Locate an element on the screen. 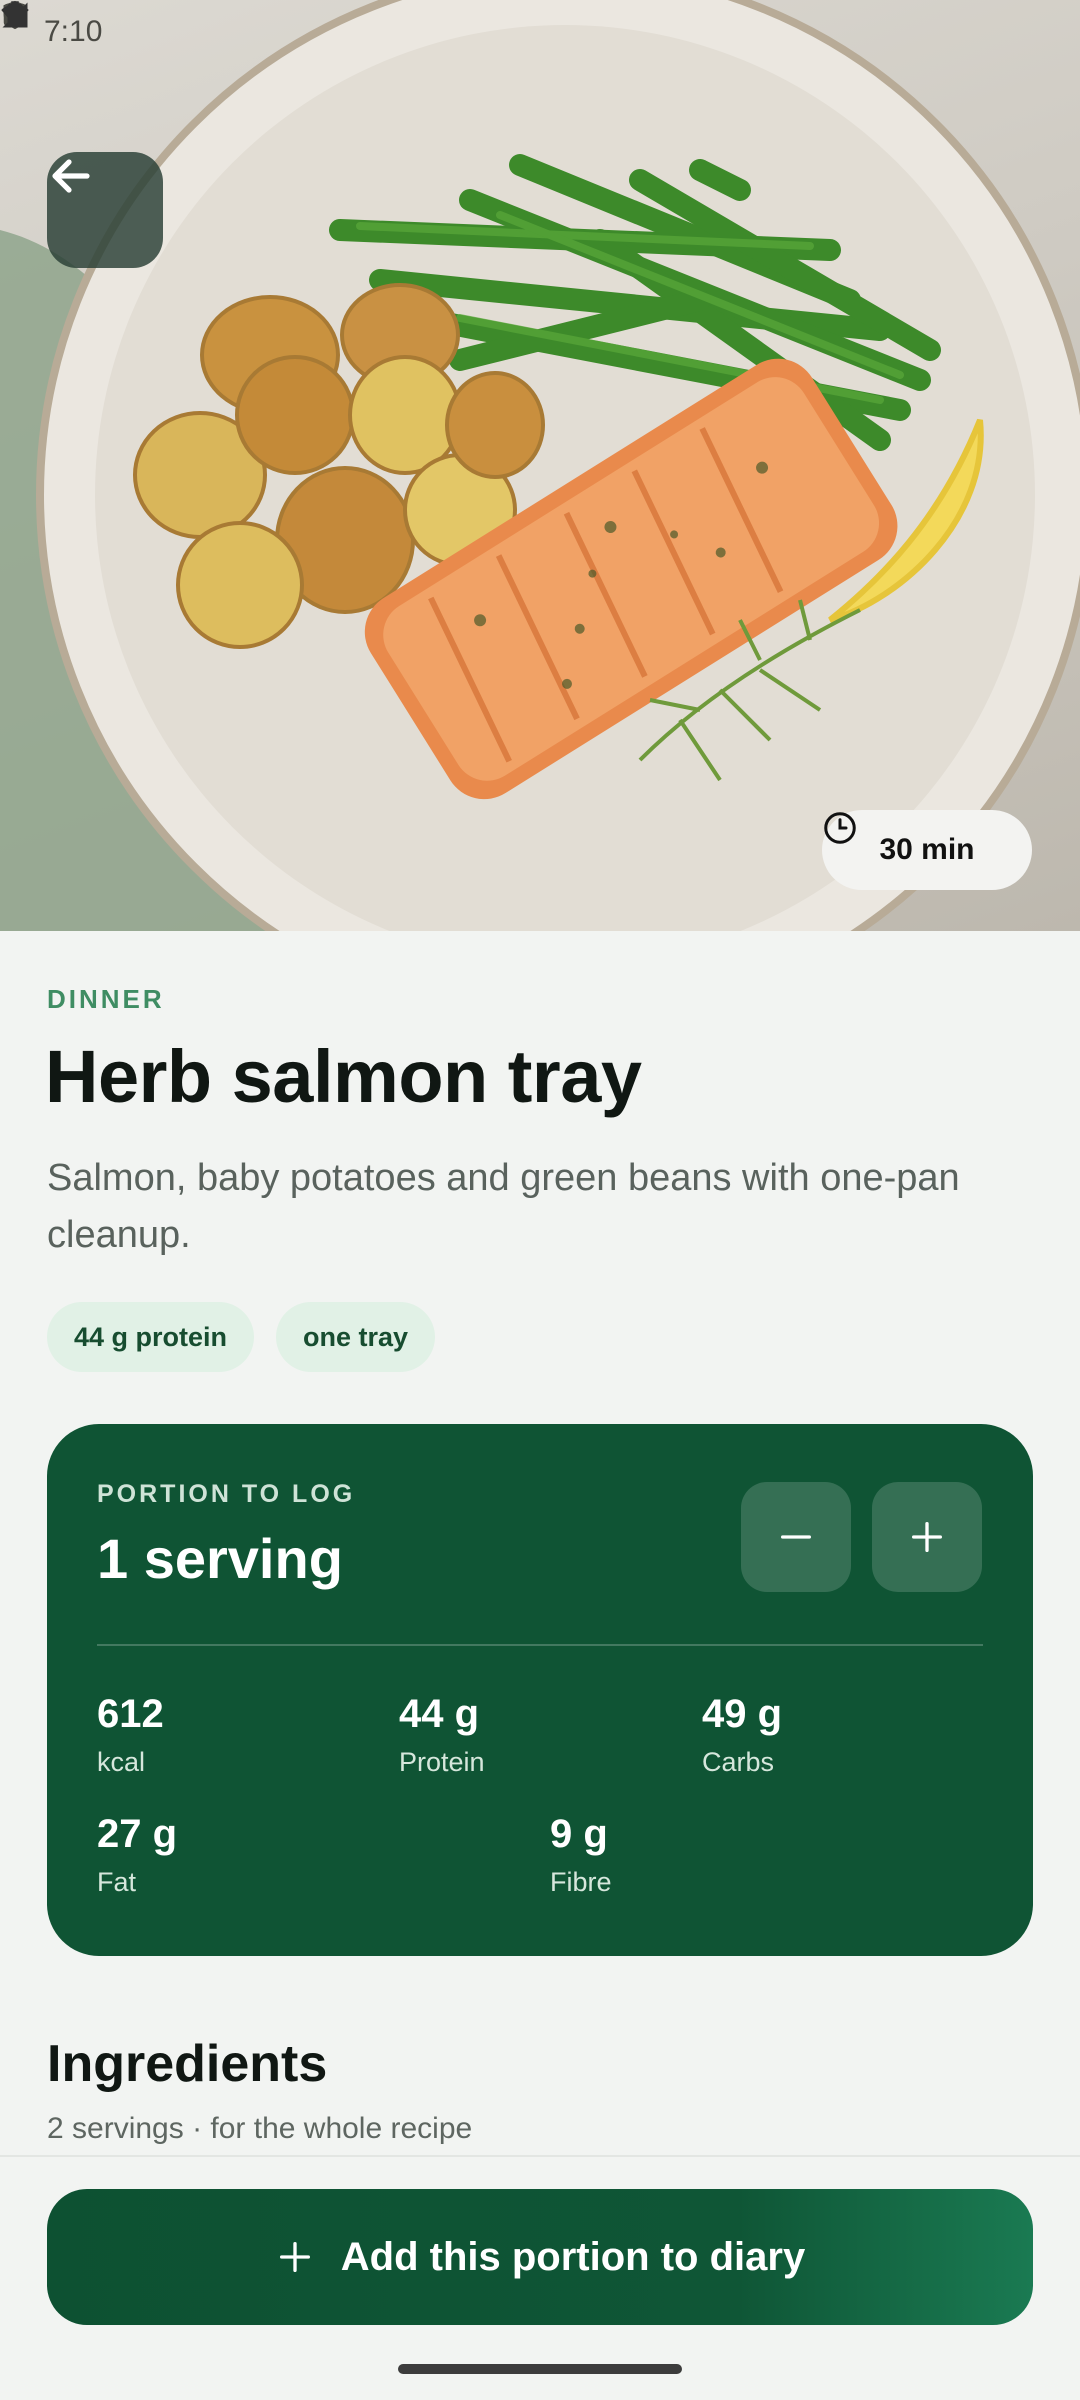 The image size is (1080, 2400). increase-portion-button is located at coordinates (927, 1537).